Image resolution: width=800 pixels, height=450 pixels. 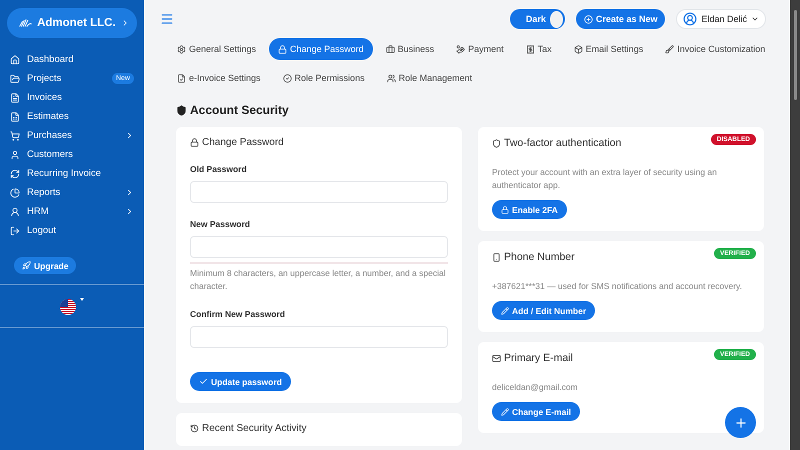 What do you see at coordinates (430, 78) in the screenshot?
I see `settings-tab: Role Management` at bounding box center [430, 78].